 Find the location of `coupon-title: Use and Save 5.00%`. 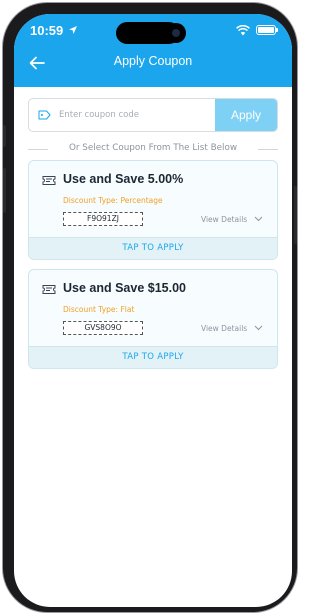

coupon-title: Use and Save 5.00% is located at coordinates (123, 179).